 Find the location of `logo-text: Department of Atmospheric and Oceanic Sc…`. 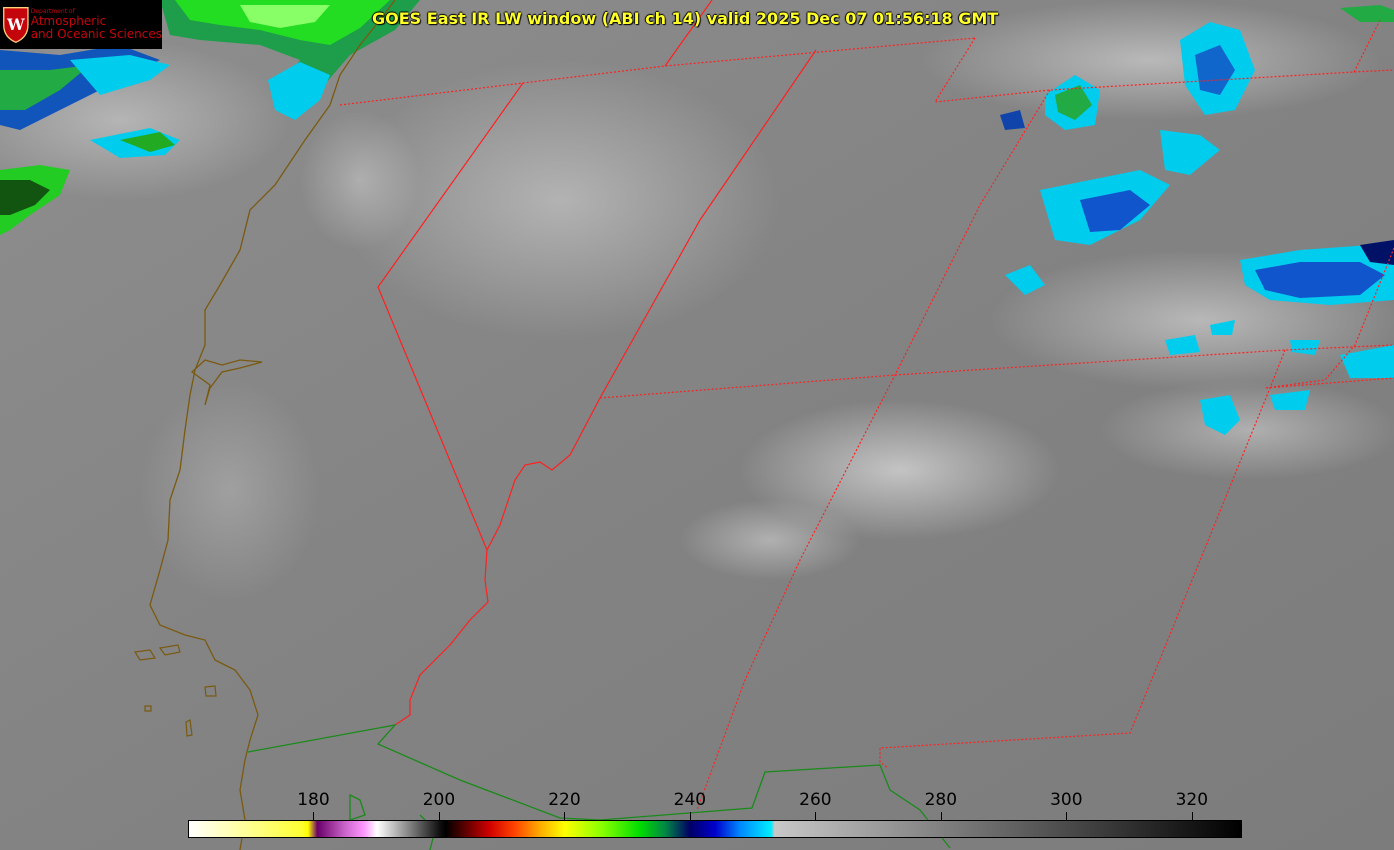

logo-text: Department of Atmospheric and Oceanic Sc… is located at coordinates (96, 24).